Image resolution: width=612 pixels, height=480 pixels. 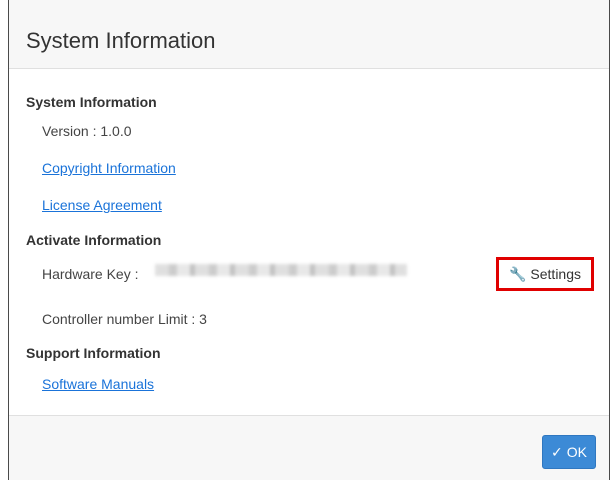 What do you see at coordinates (98, 384) in the screenshot?
I see `software-manuals-link: Software Manuals` at bounding box center [98, 384].